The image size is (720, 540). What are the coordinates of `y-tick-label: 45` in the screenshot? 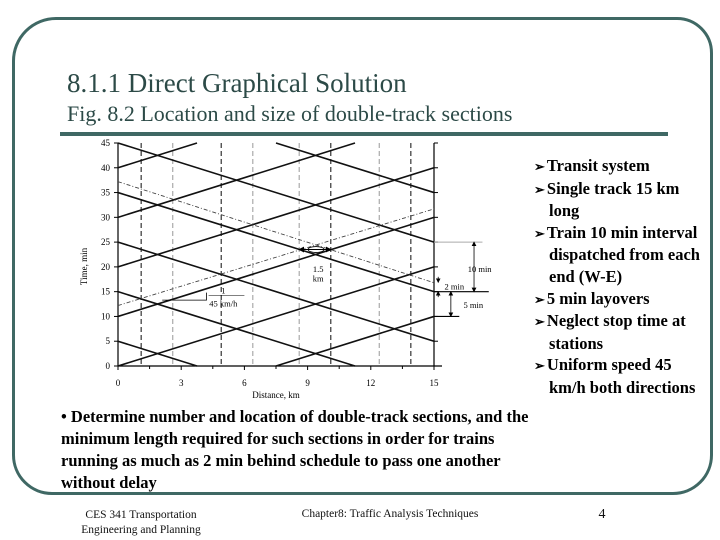 It's located at (106, 143).